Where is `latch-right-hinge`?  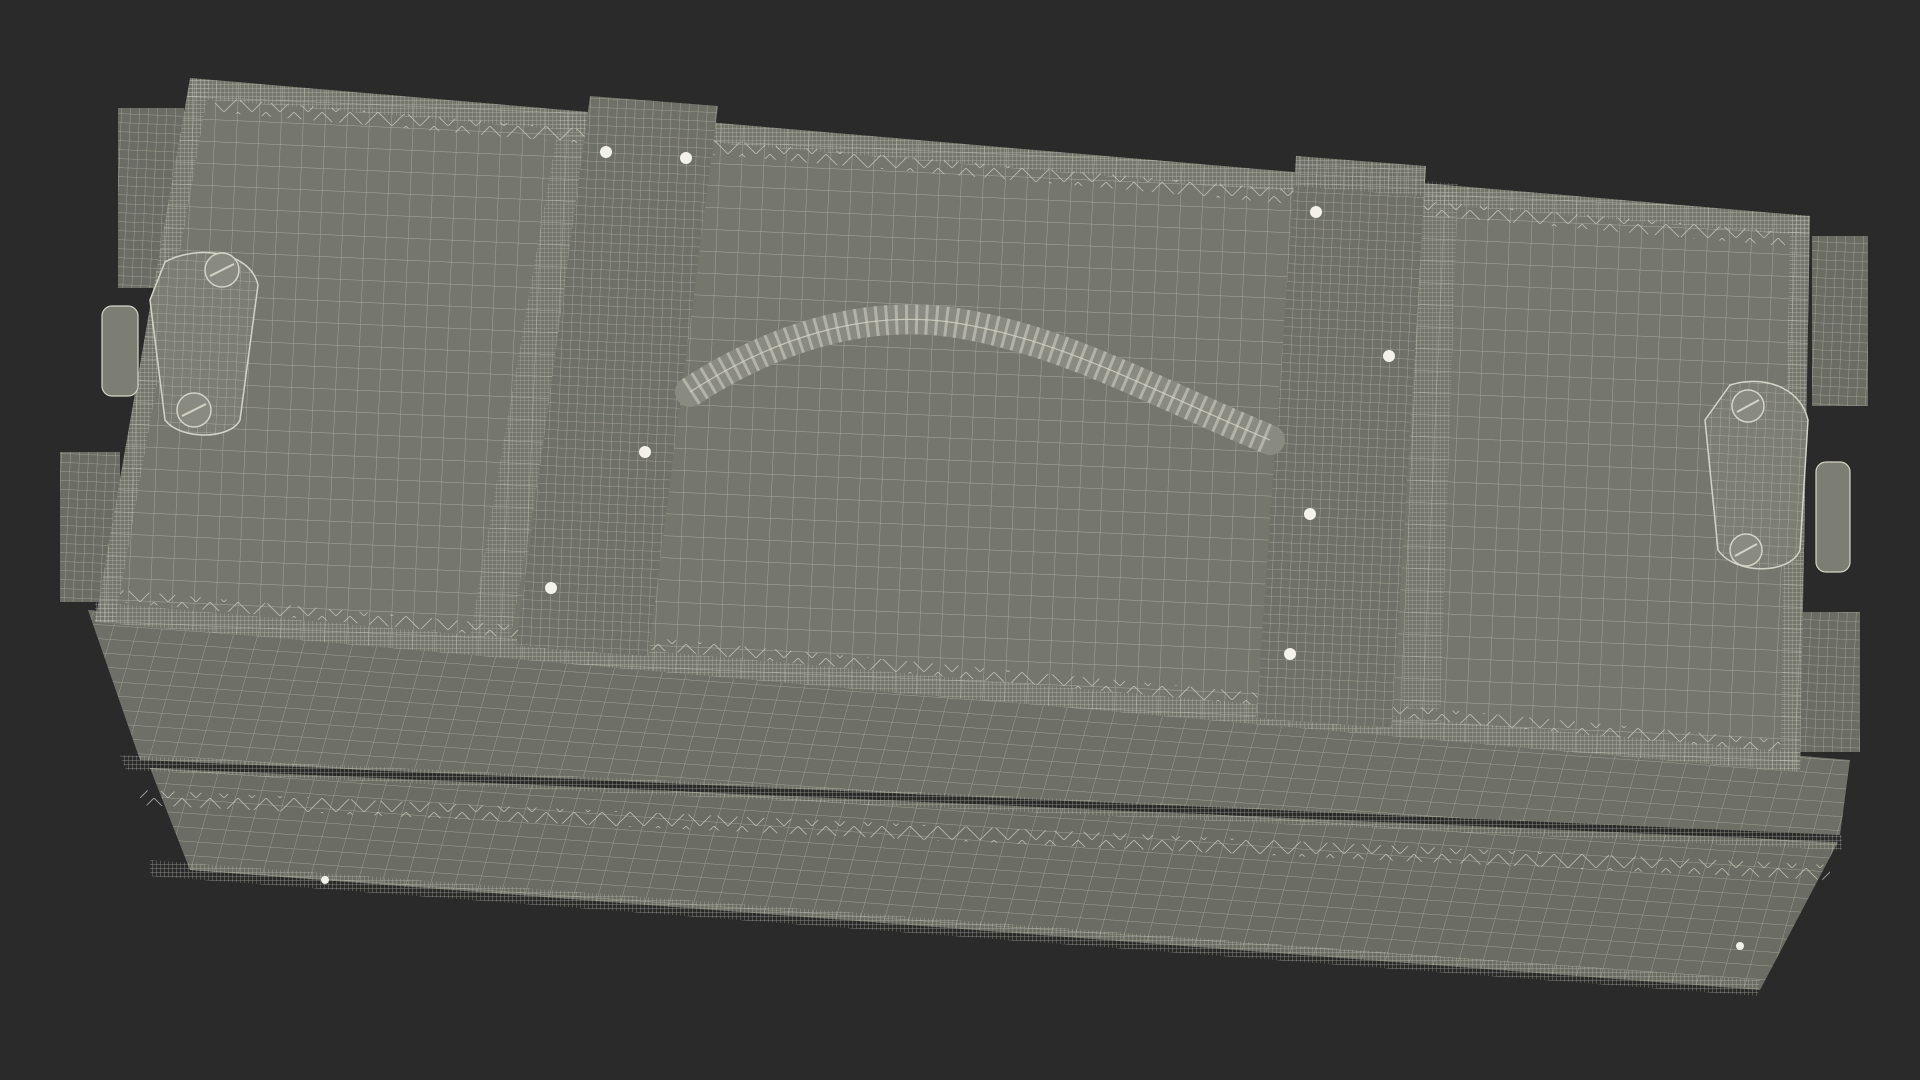 latch-right-hinge is located at coordinates (1833, 517).